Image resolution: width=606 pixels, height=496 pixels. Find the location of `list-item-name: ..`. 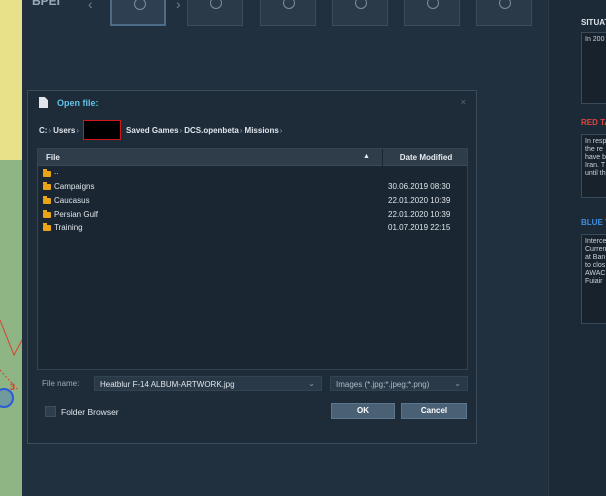

list-item-name: .. is located at coordinates (56, 171).